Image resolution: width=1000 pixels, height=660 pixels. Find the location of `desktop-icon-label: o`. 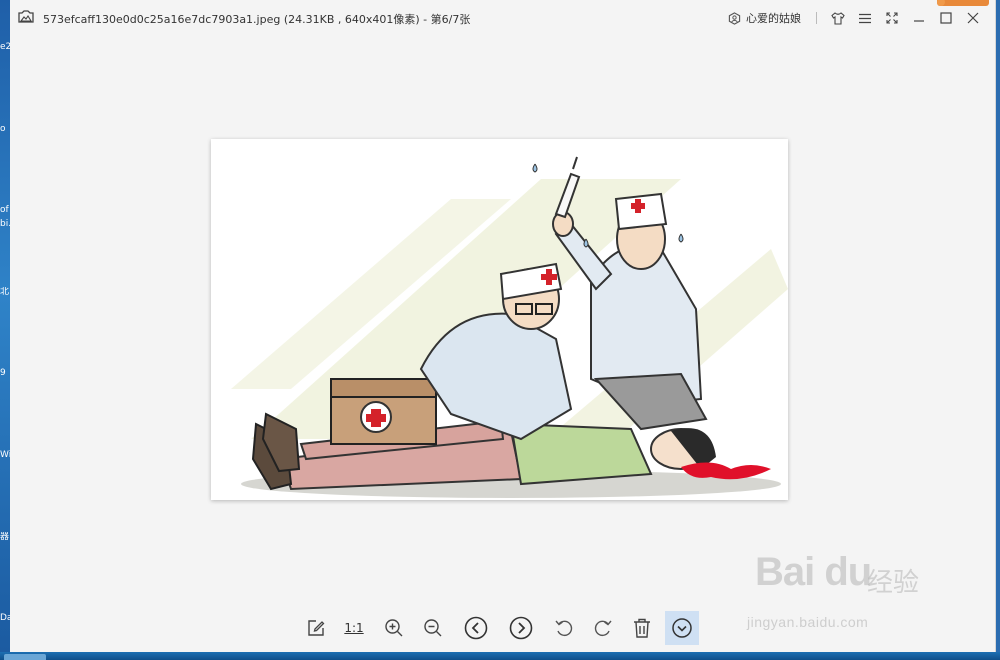

desktop-icon-label: o is located at coordinates (5, 129).